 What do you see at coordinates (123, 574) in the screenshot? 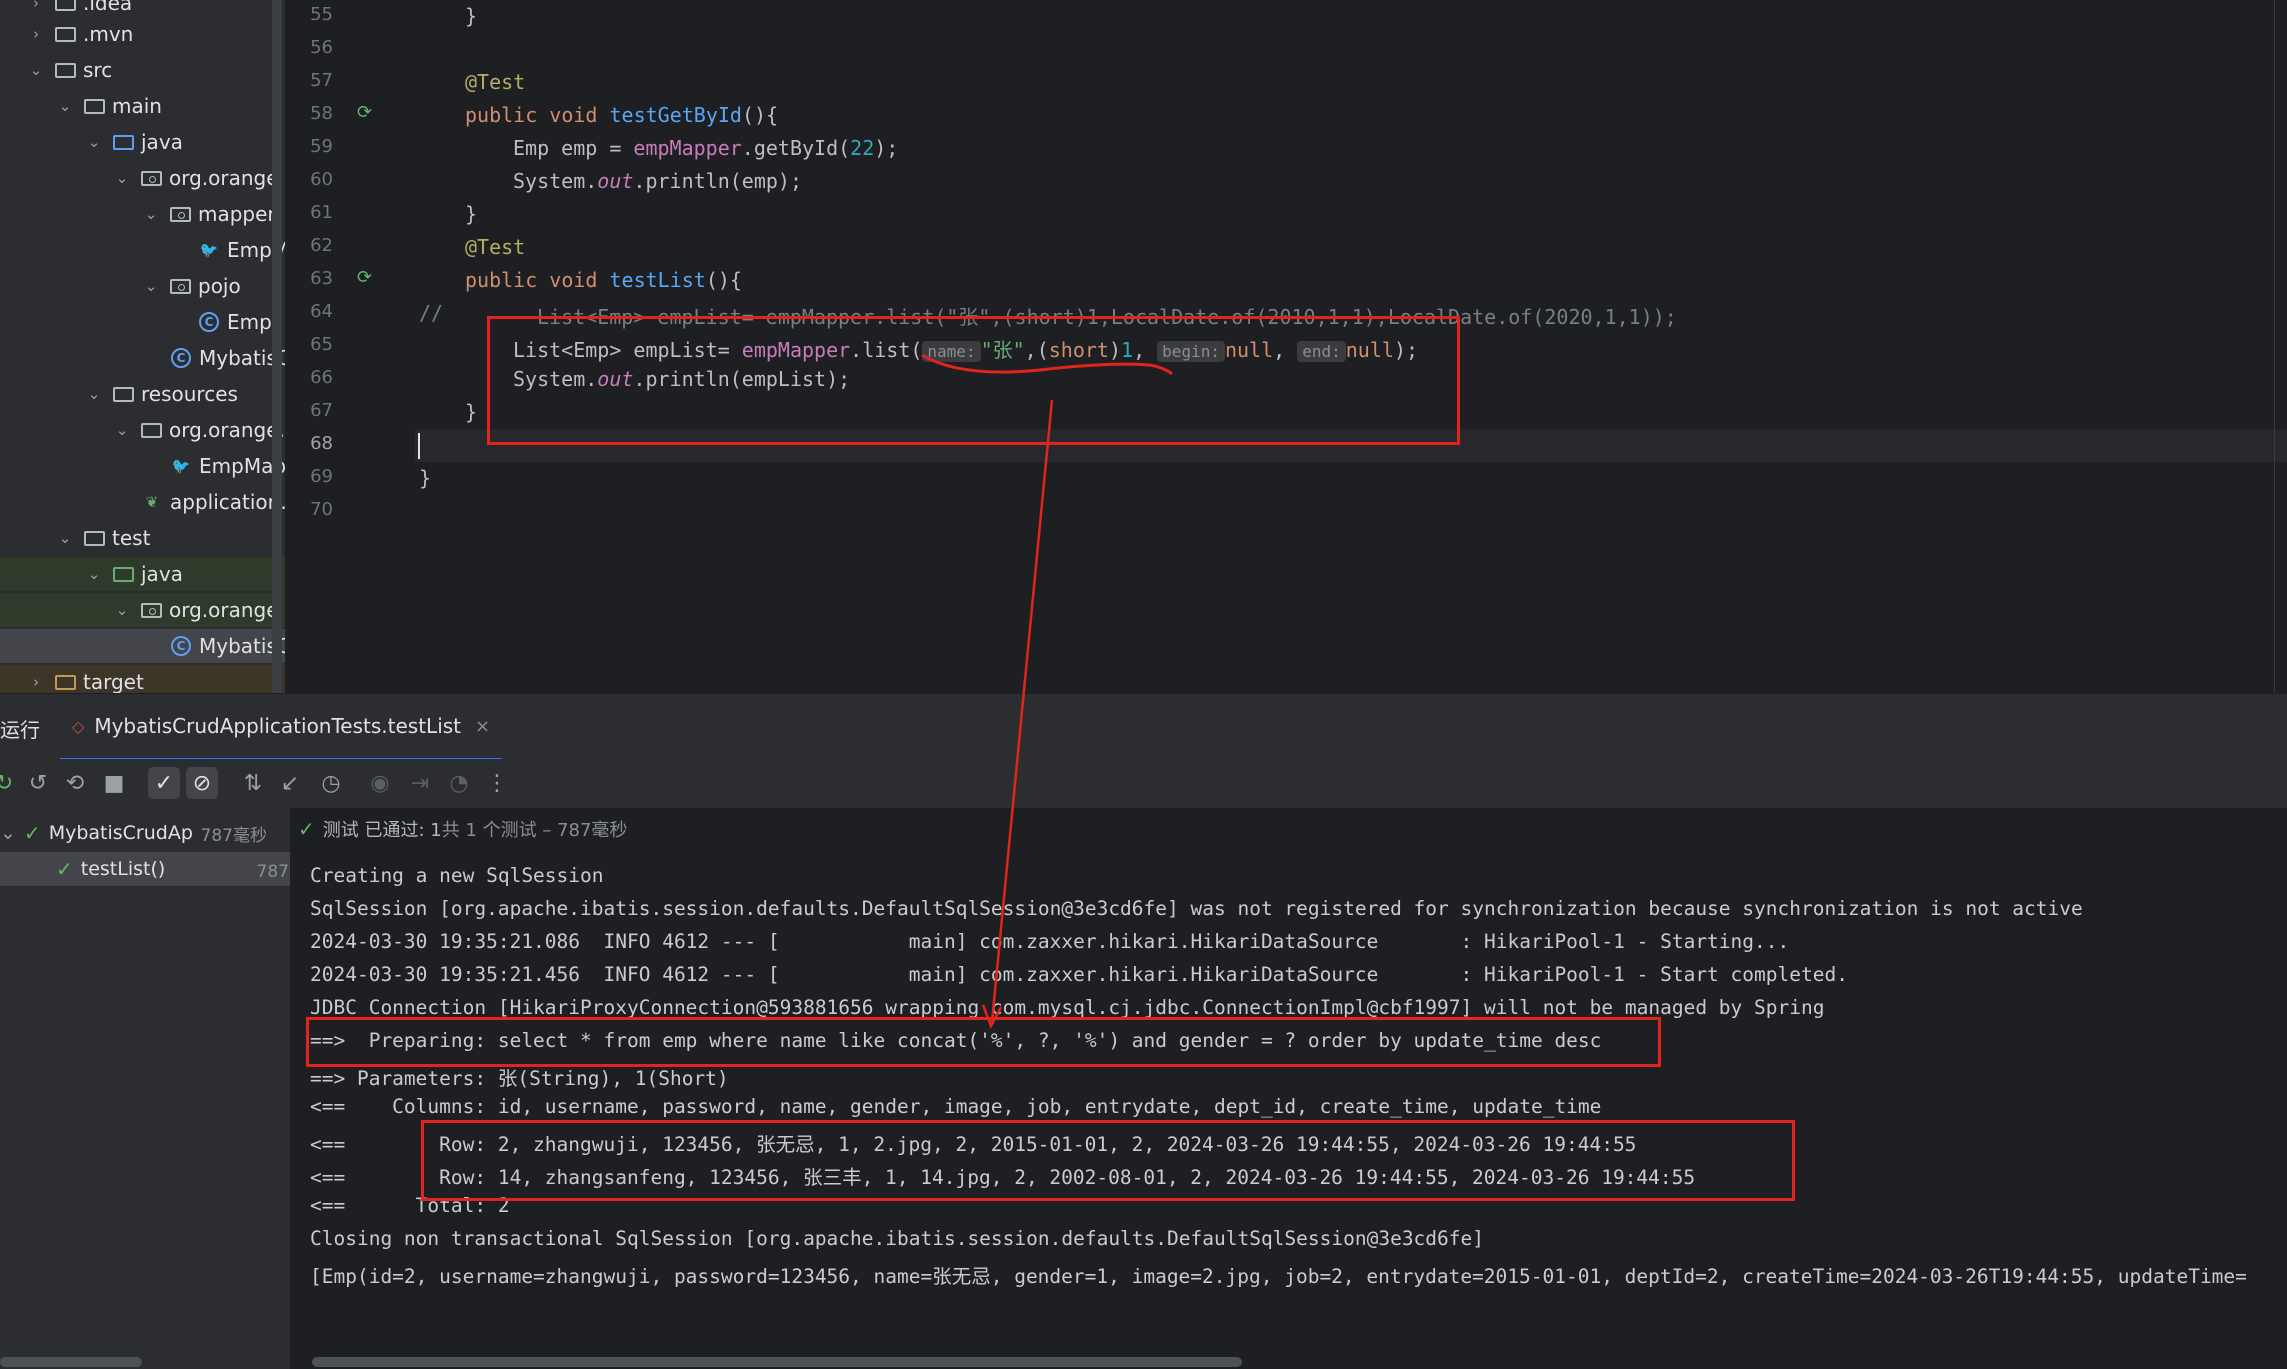
I see `test-folder-icon` at bounding box center [123, 574].